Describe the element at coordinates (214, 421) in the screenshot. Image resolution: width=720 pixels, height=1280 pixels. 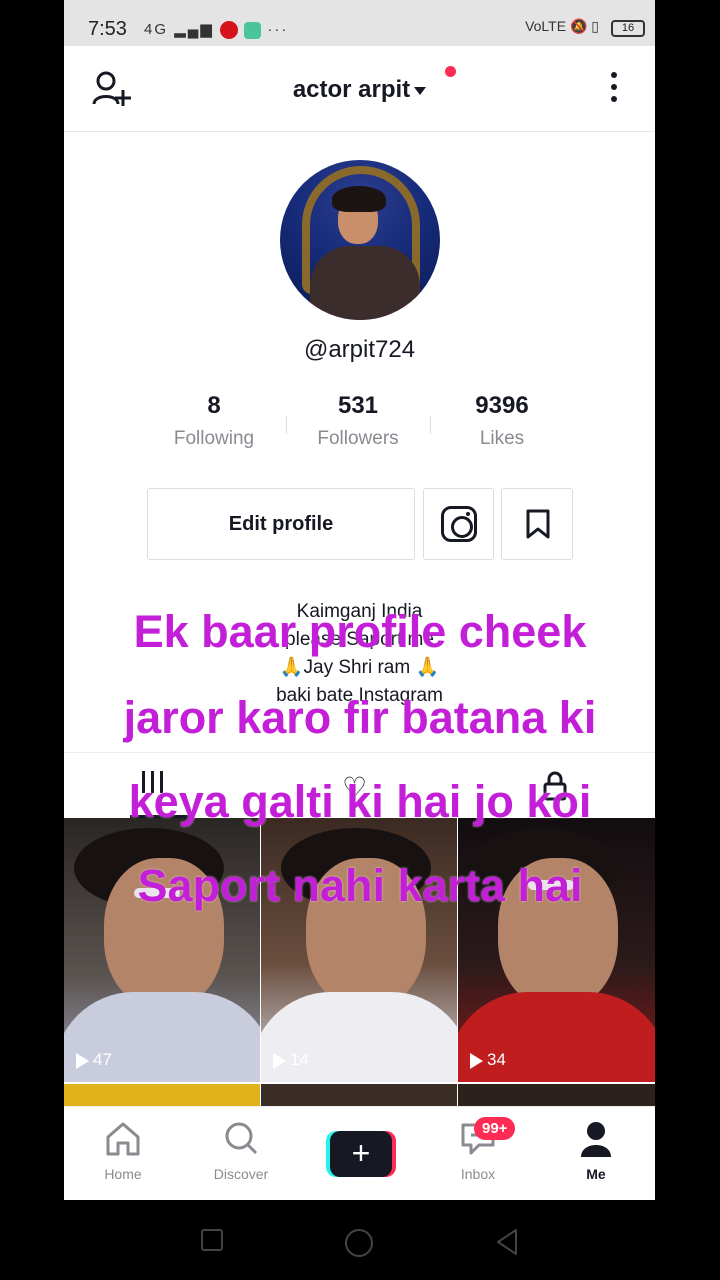
I see `stat-following: 8 Following` at that location.